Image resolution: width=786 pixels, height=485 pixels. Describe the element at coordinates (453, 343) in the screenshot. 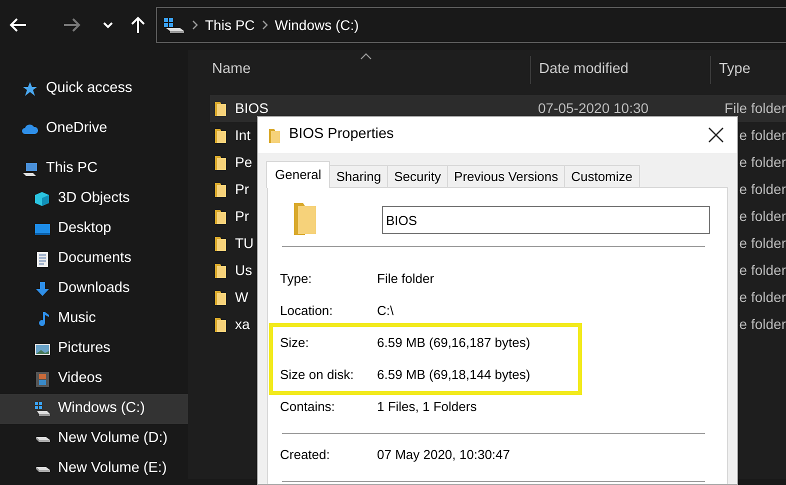

I see `property-value: 6.59 MB (69,16,187 bytes)` at that location.